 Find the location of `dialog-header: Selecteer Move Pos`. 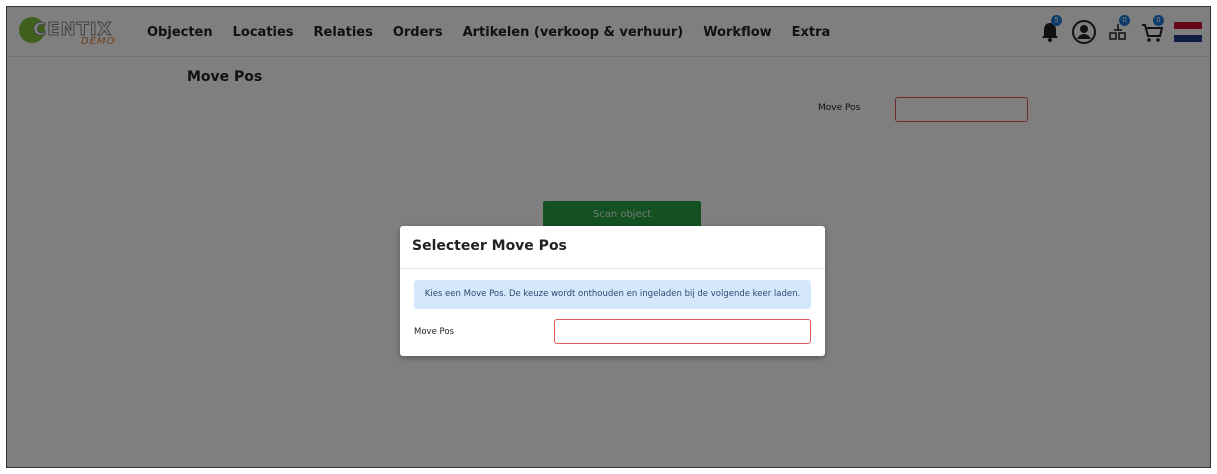

dialog-header: Selecteer Move Pos is located at coordinates (612, 247).